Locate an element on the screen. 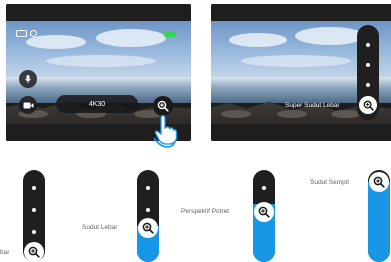 This screenshot has width=391, height=262. resolution-label: 4K30 is located at coordinates (97, 104).